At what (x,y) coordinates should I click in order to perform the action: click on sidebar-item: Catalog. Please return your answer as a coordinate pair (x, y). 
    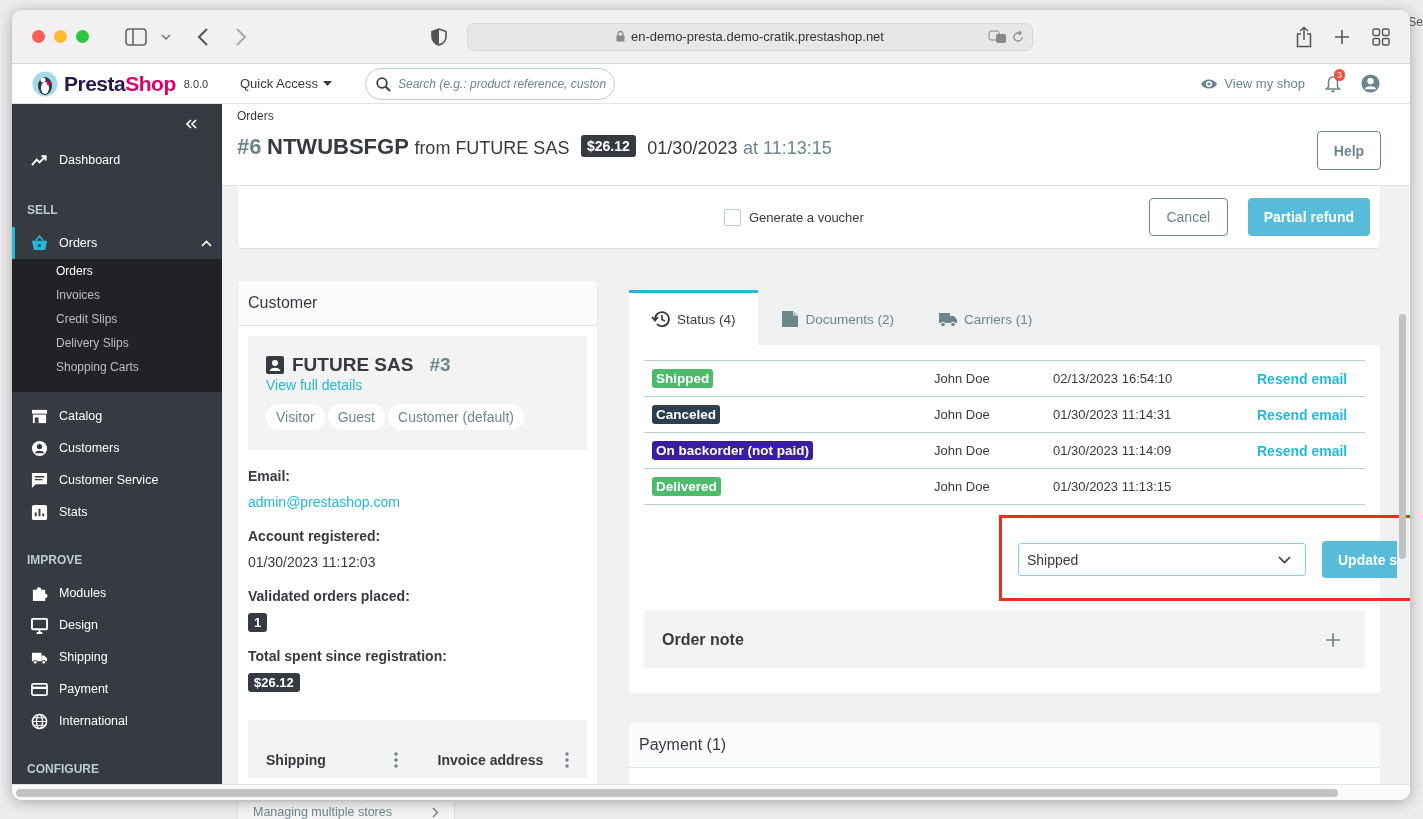
    Looking at the image, I should click on (117, 416).